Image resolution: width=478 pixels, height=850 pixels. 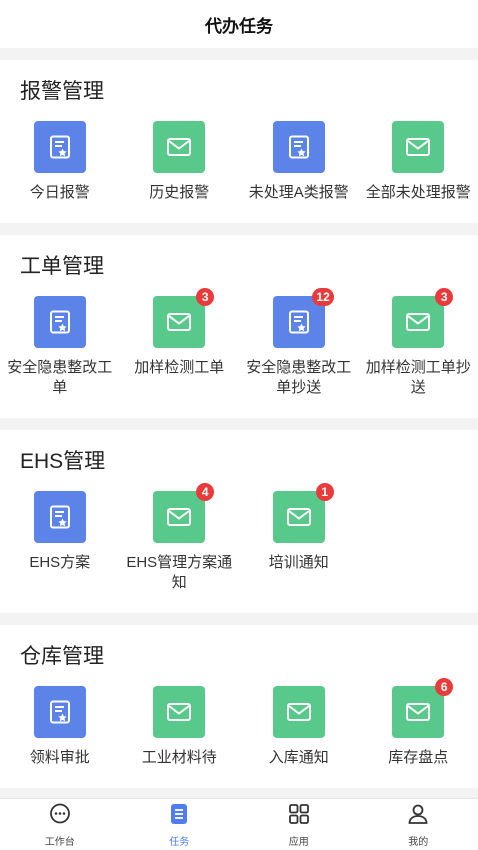 I want to click on user-icon, so click(x=418, y=816).